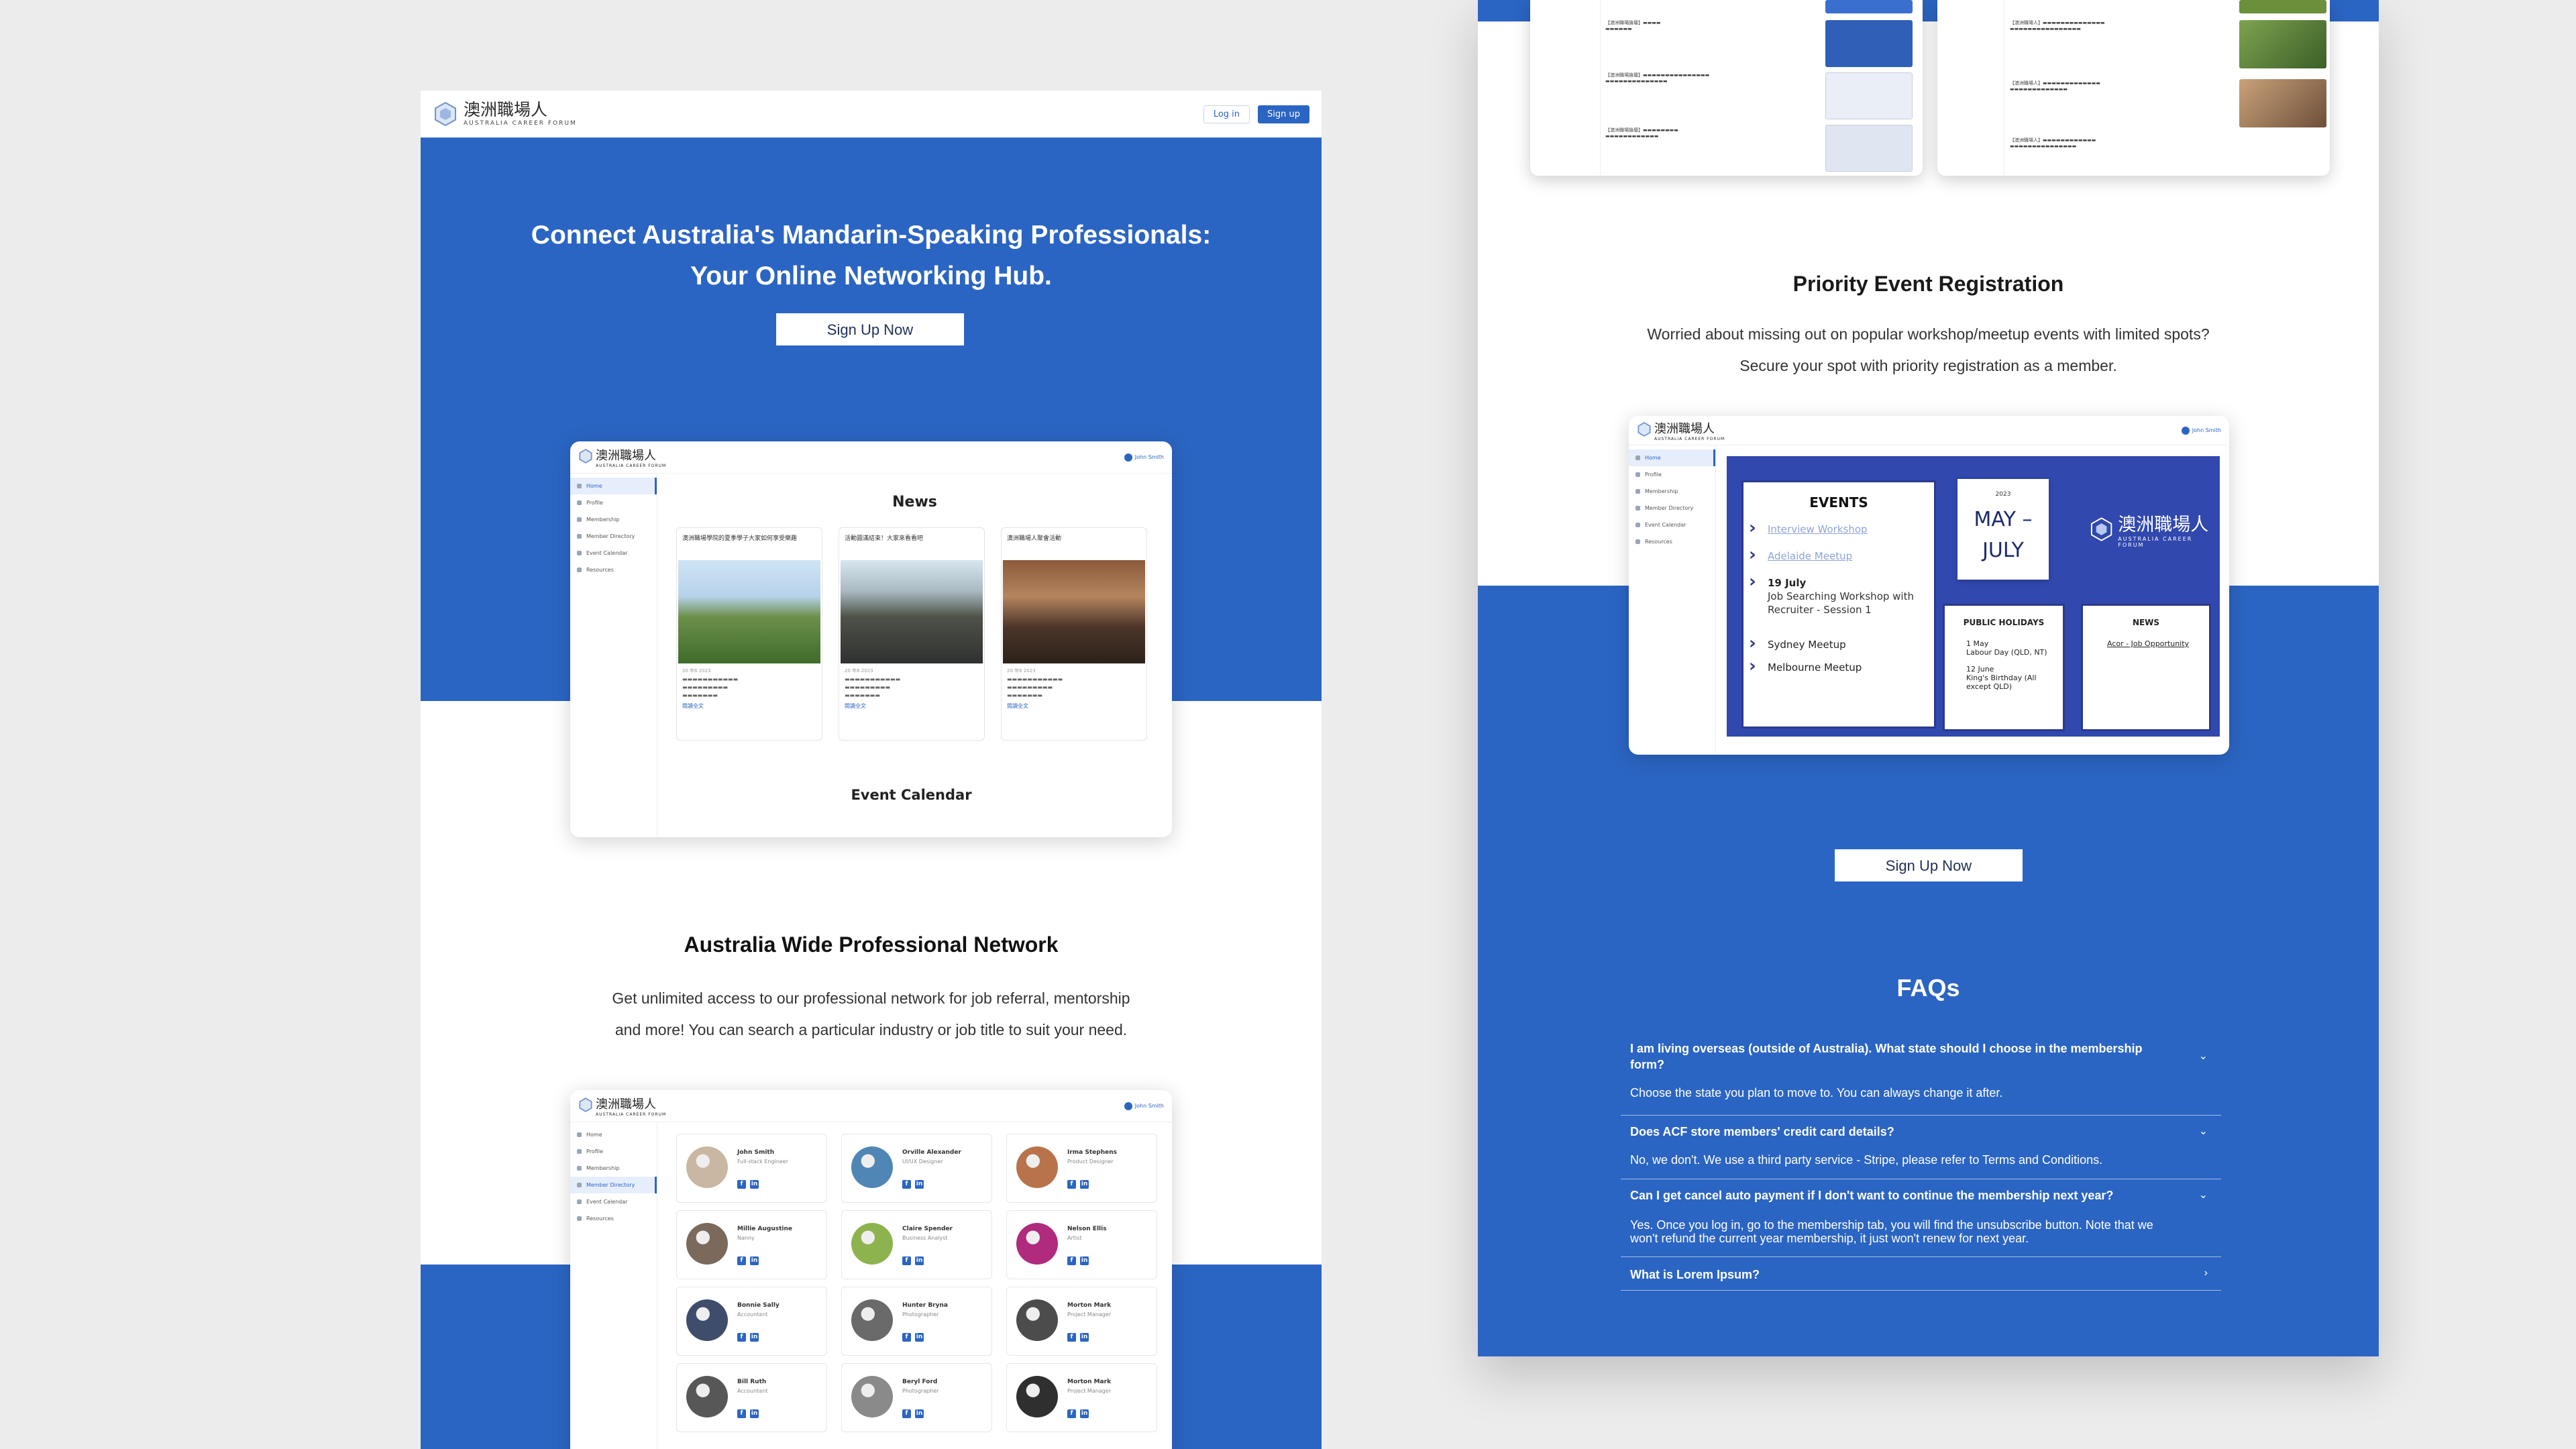 This screenshot has height=1449, width=2576. Describe the element at coordinates (2154, 529) in the screenshot. I see `events-brand-logo: 澳洲職場人 AUSTRALIA CAREER FORUM` at that location.